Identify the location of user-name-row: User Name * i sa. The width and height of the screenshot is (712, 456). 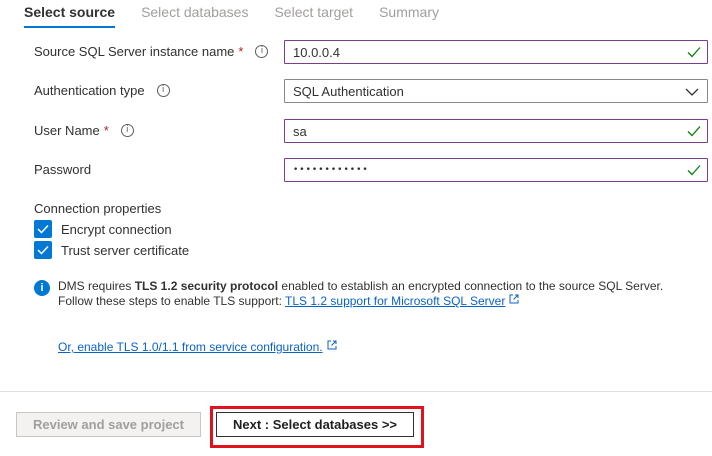
(371, 131).